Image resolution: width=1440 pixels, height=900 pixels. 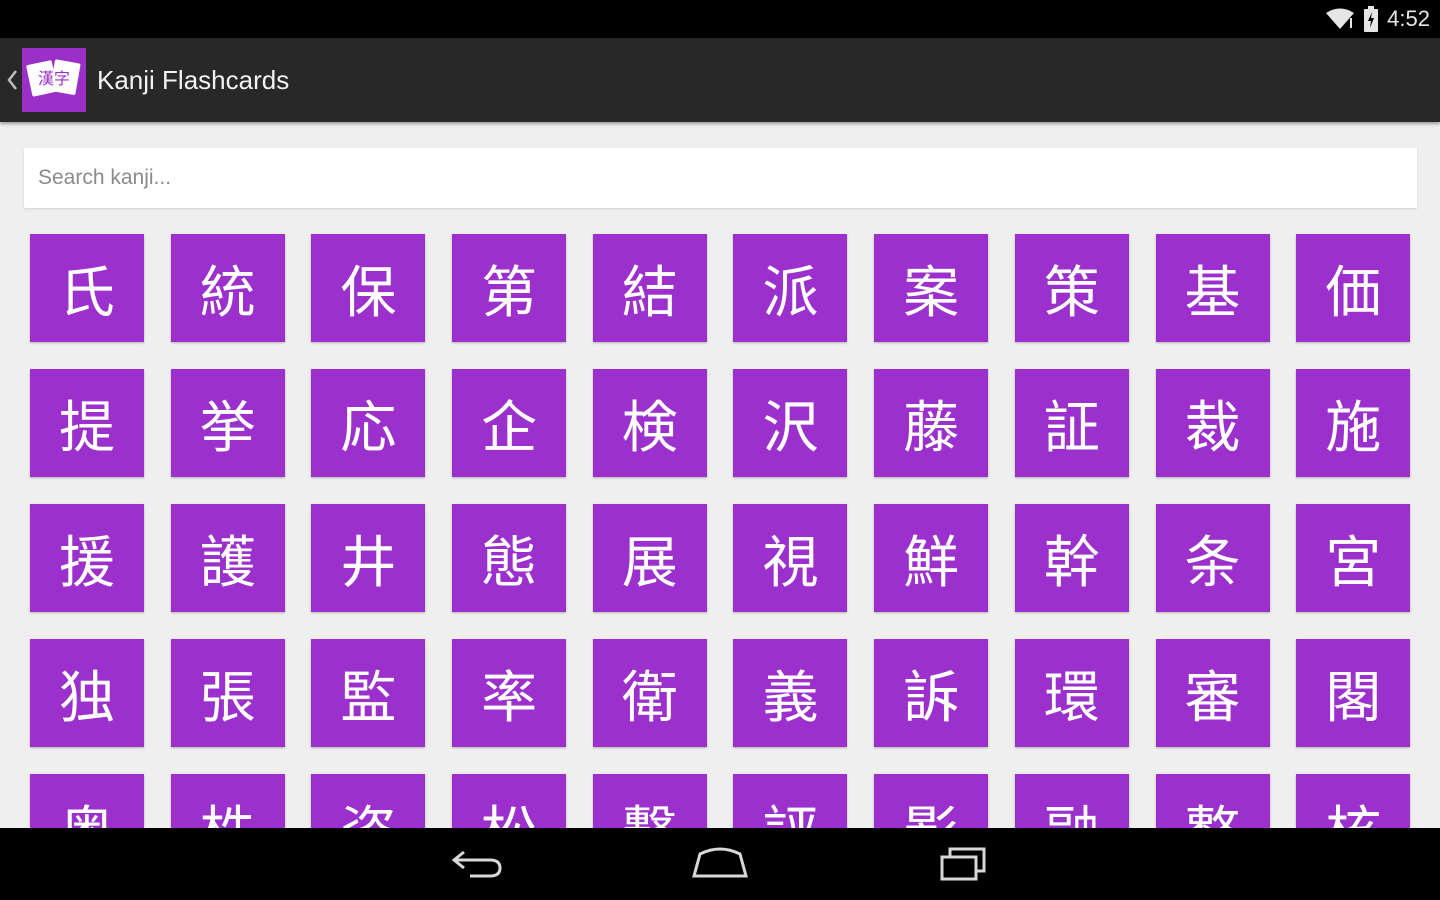 I want to click on kanji-tile: 衛, so click(x=649, y=693).